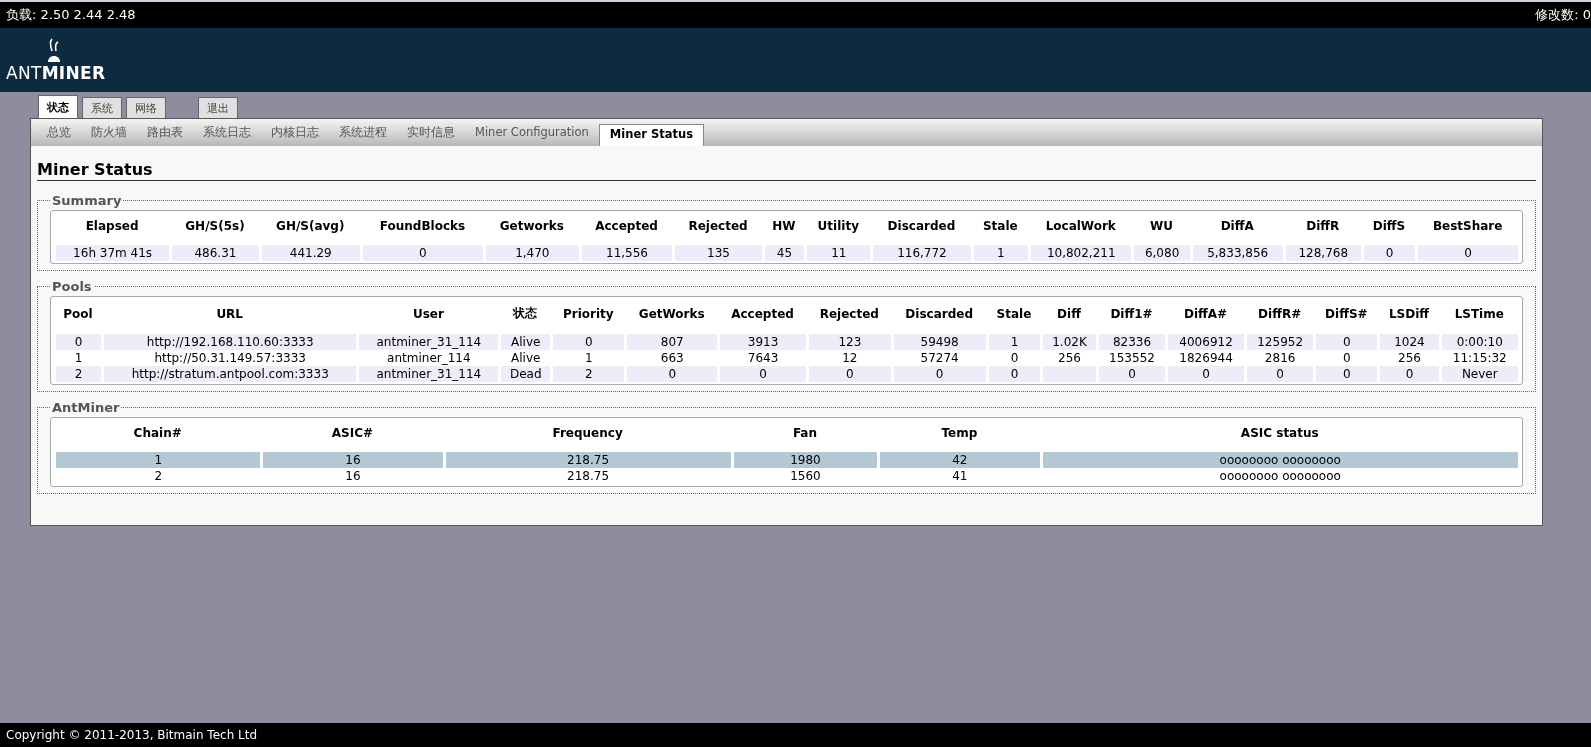 The width and height of the screenshot is (1591, 747). Describe the element at coordinates (718, 253) in the screenshot. I see `table-cell: 135` at that location.